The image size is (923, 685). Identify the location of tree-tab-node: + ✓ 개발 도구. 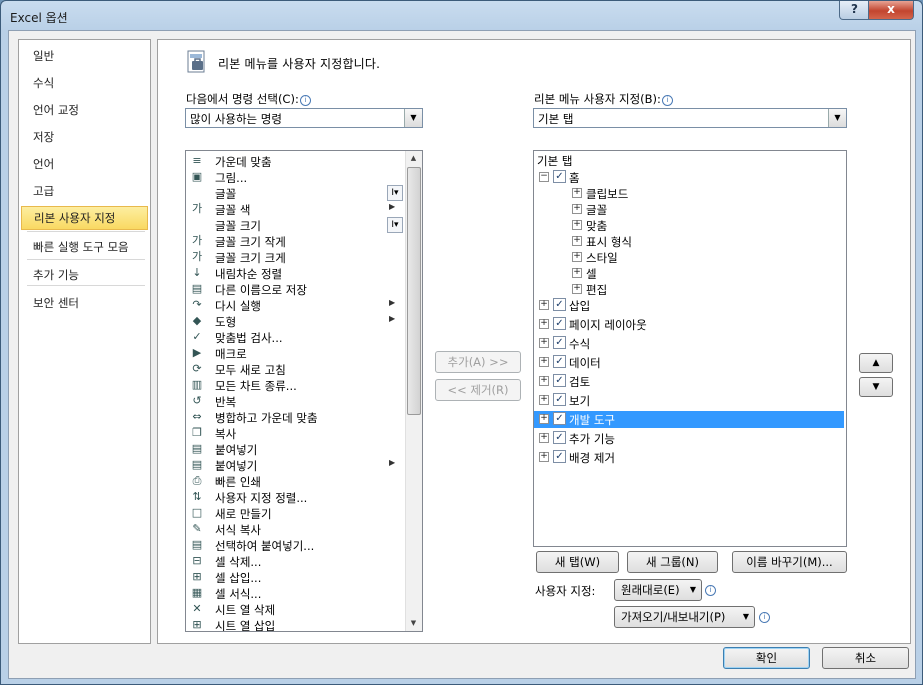
(689, 419).